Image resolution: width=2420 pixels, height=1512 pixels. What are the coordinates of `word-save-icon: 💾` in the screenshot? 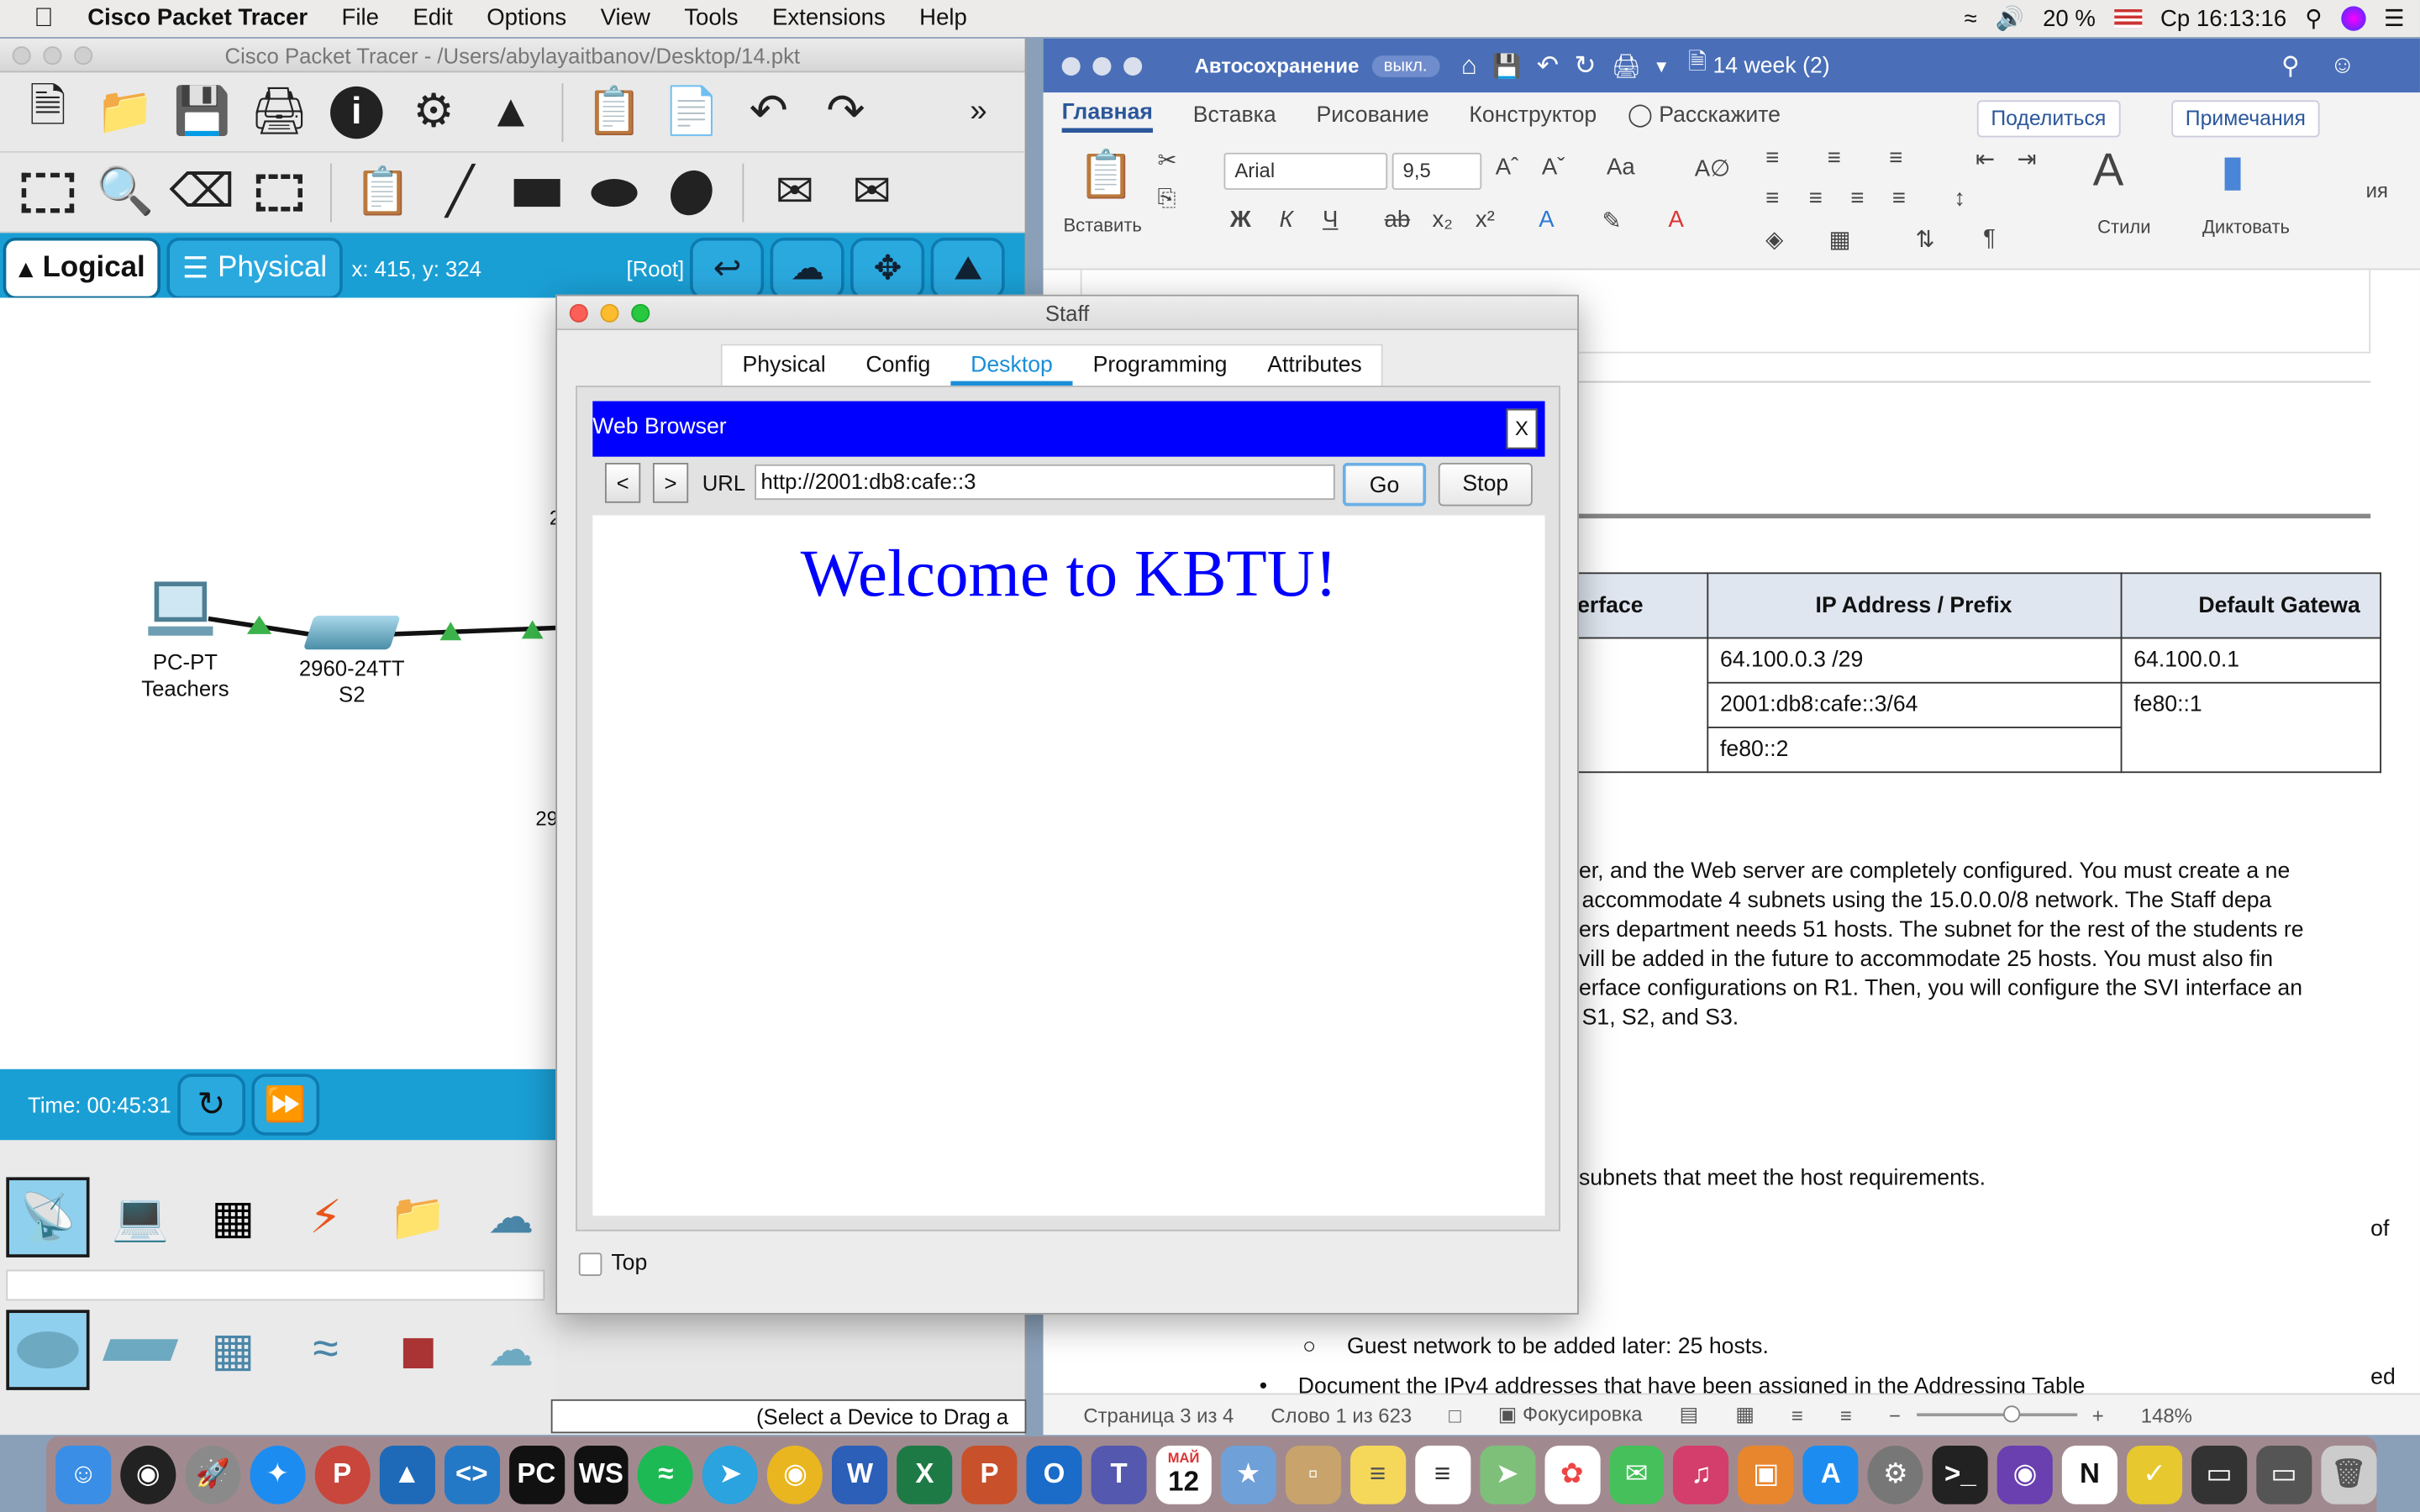 It's located at (1506, 65).